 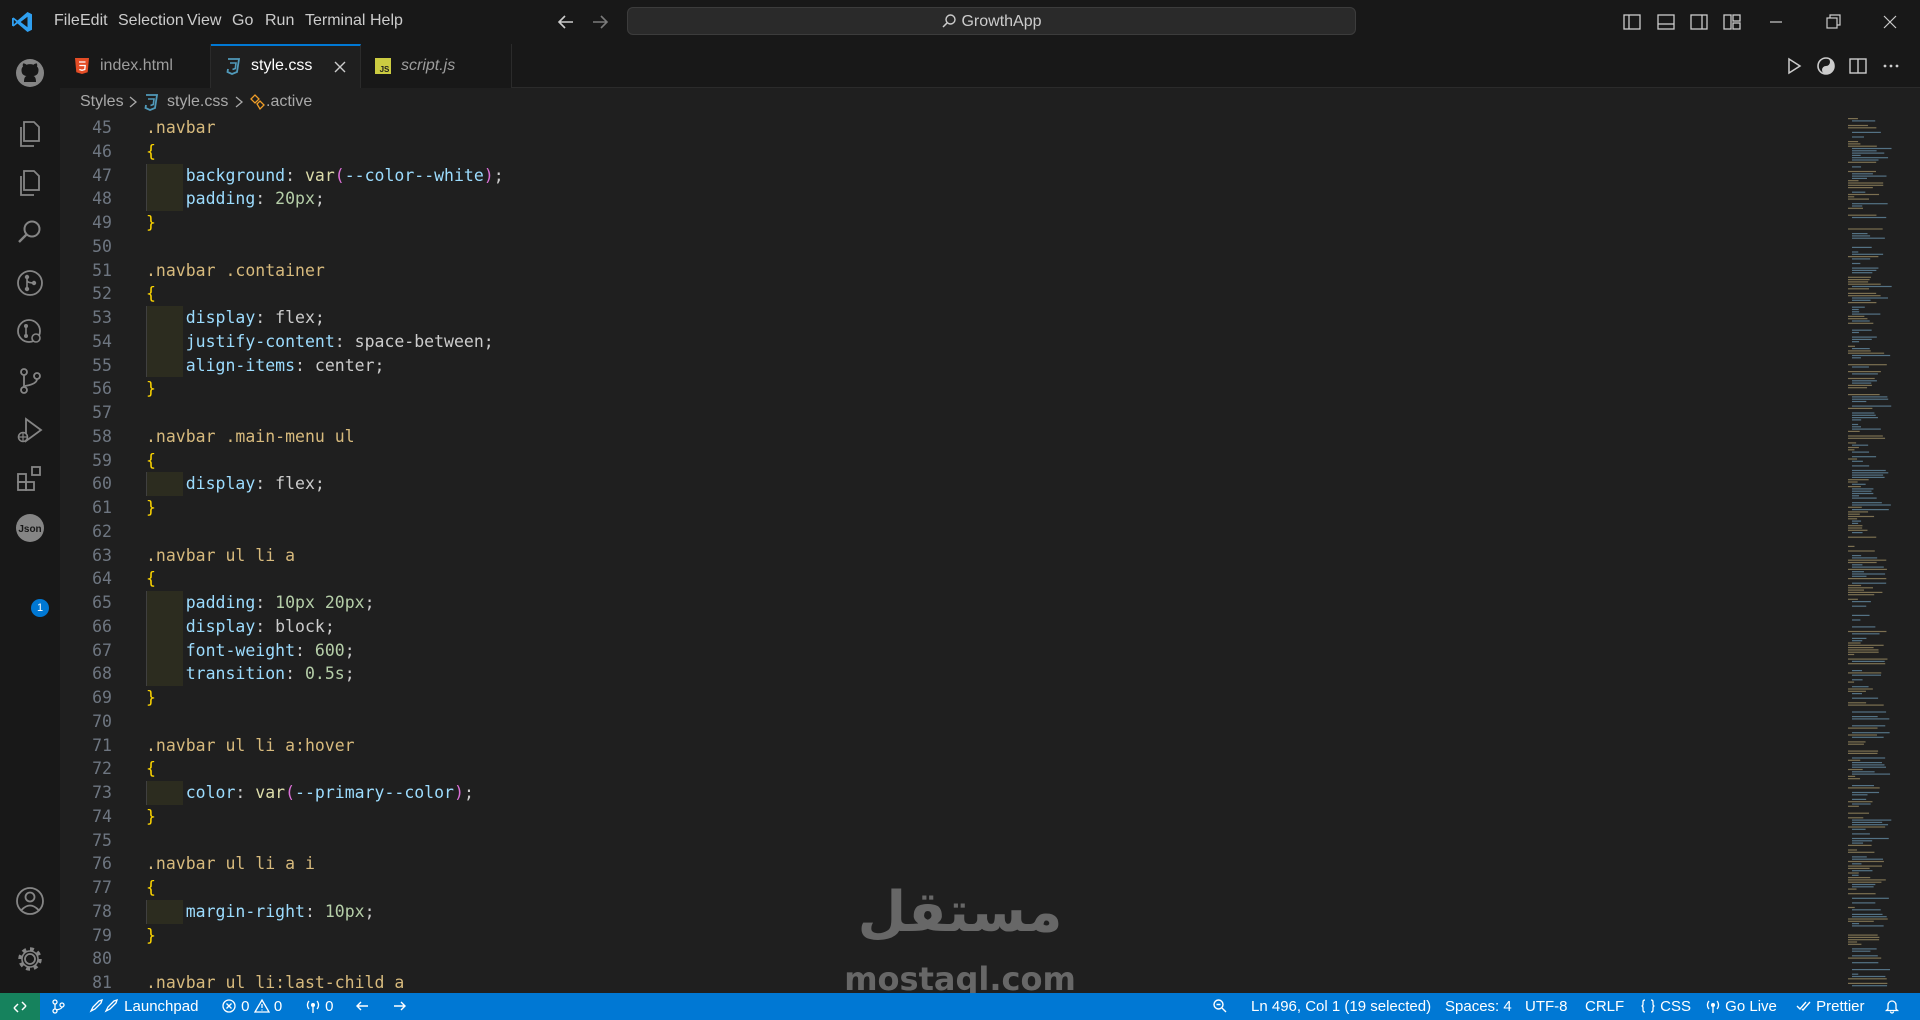 I want to click on menu-go: Go, so click(x=242, y=21).